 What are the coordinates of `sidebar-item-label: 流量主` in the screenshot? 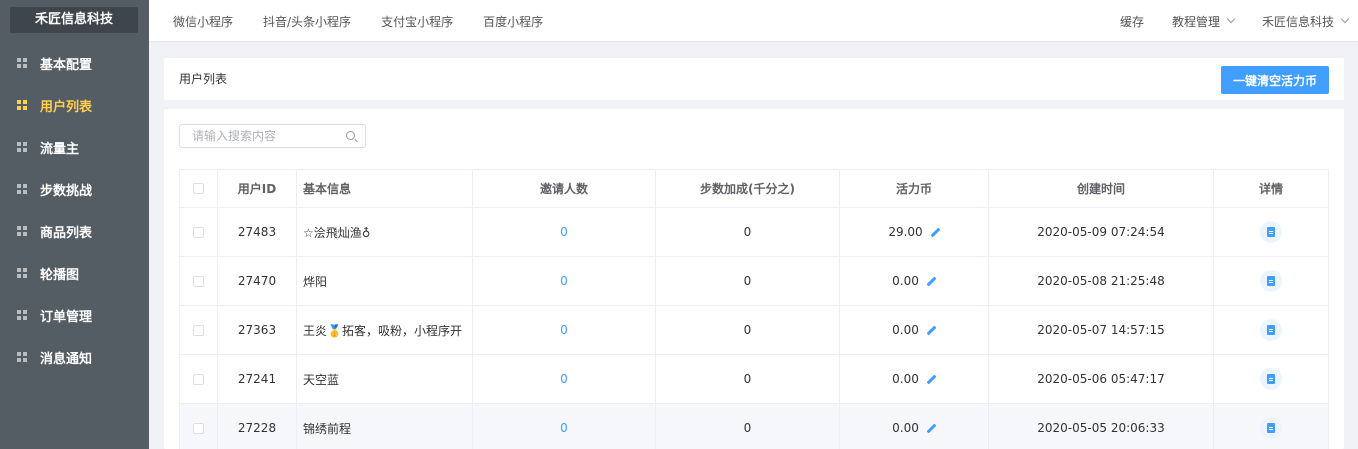 It's located at (60, 149).